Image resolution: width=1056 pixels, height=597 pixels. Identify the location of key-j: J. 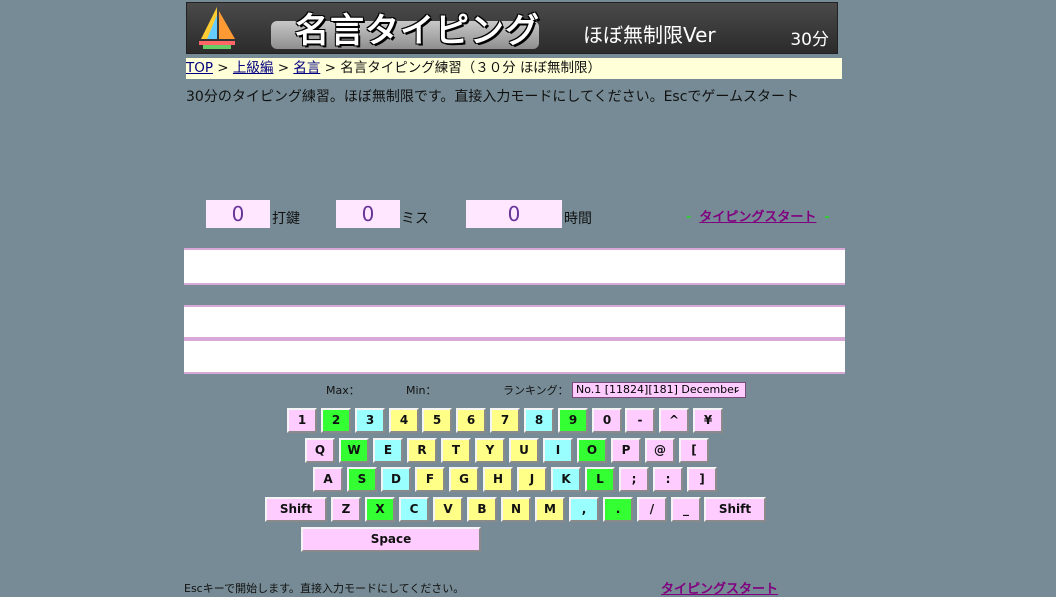
(532, 479).